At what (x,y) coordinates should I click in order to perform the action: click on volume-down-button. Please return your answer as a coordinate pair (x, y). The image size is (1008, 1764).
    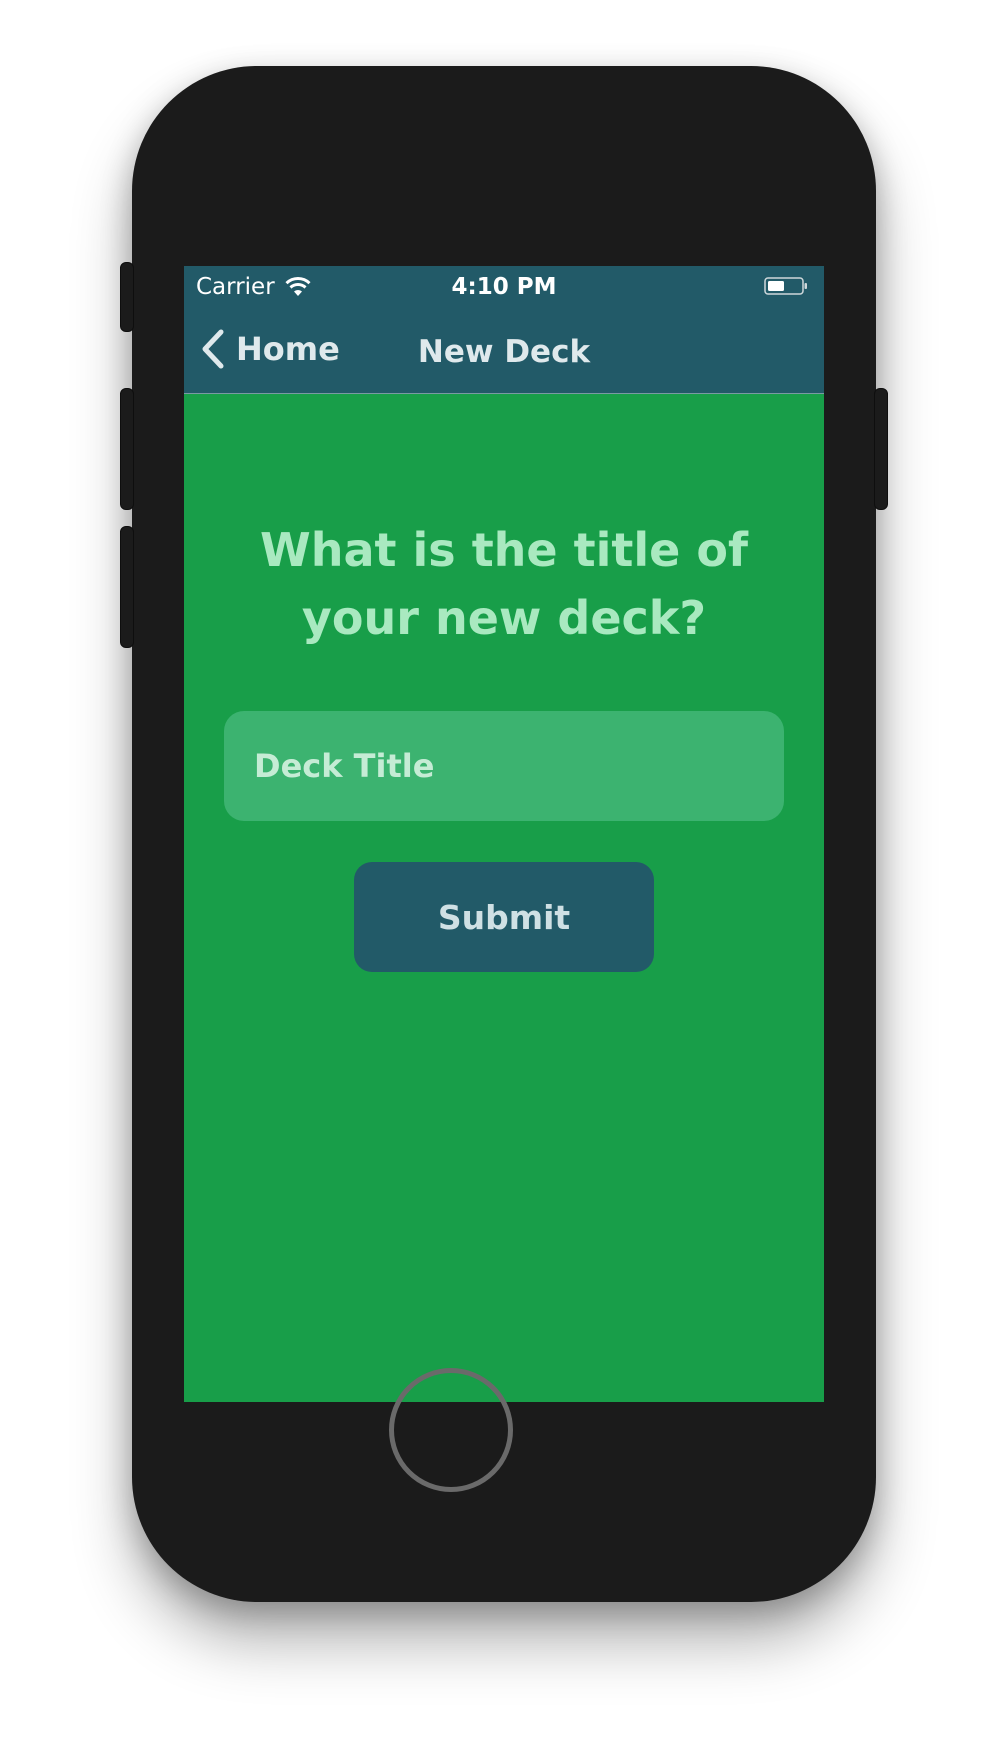
    Looking at the image, I should click on (127, 587).